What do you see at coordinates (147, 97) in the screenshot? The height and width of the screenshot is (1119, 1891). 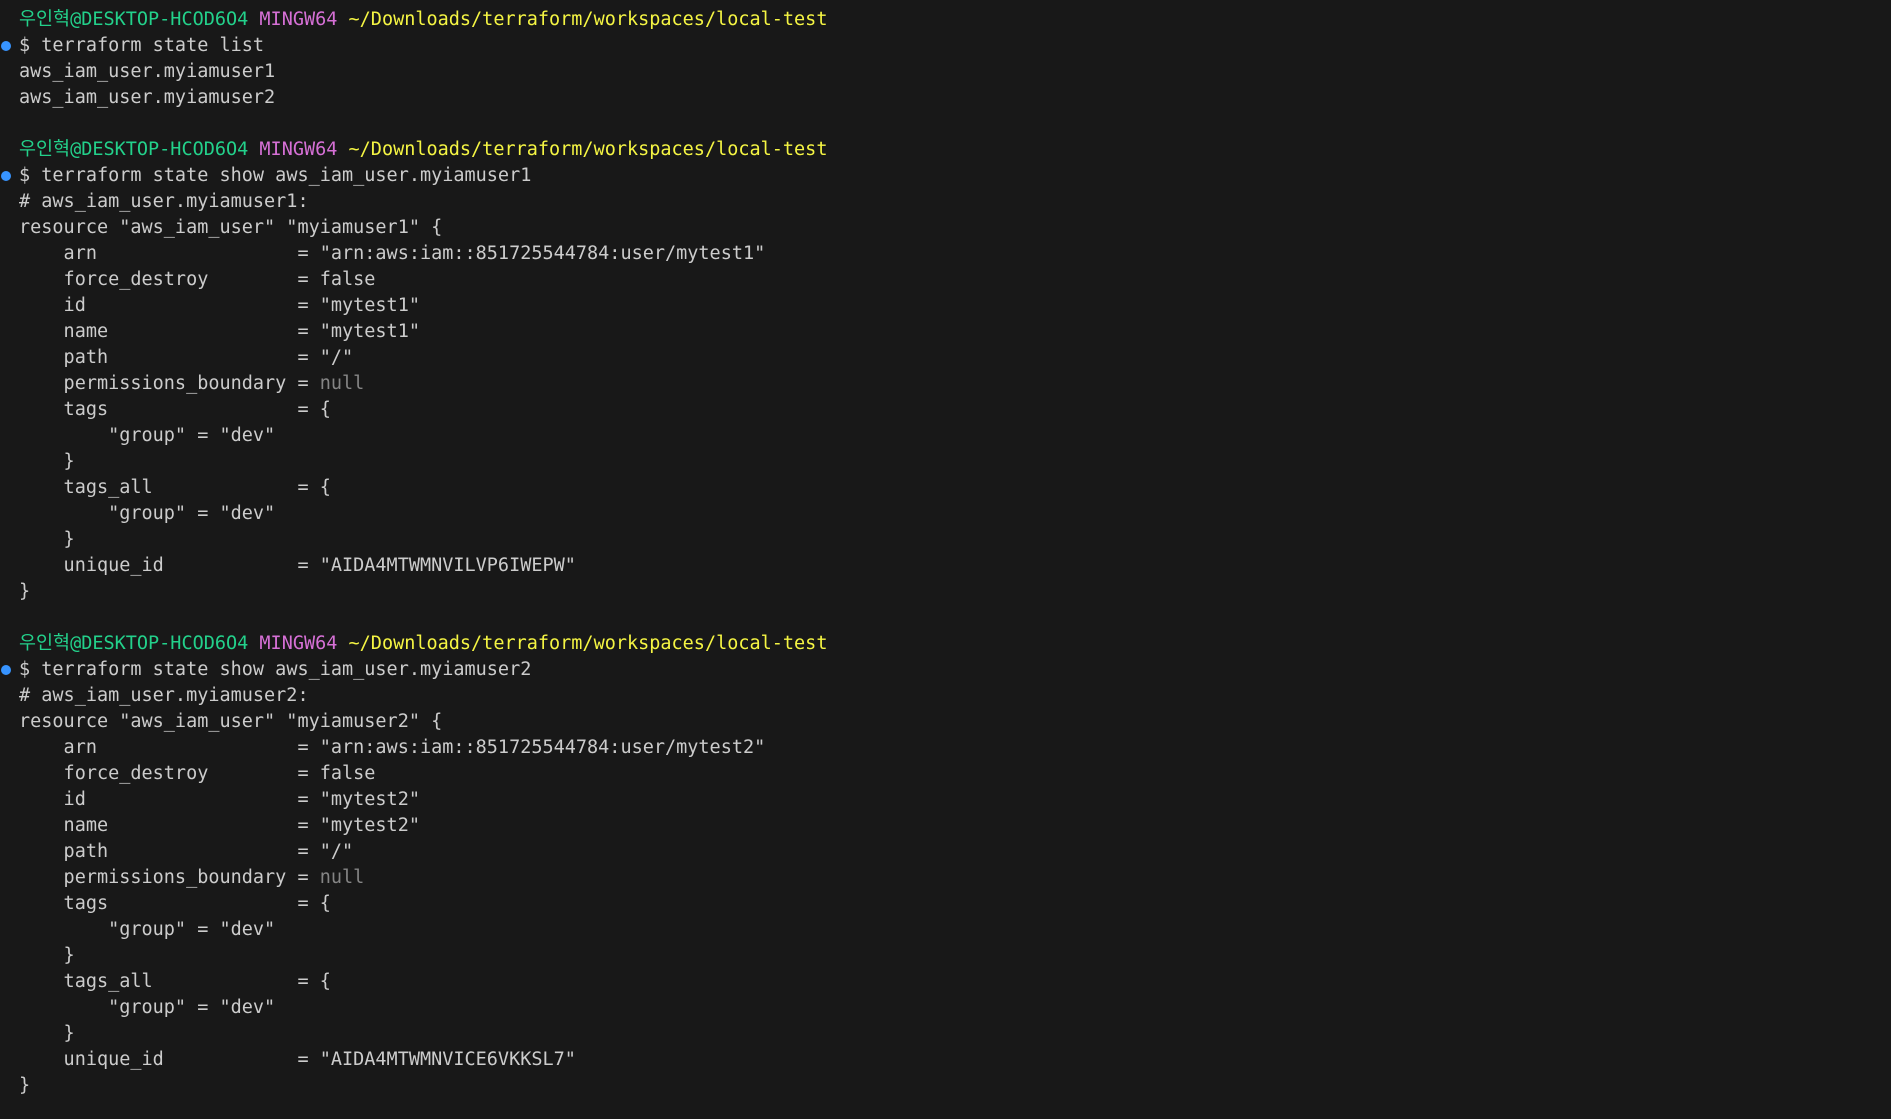 I see `output-line: aws_iam_user.myiamuser2` at bounding box center [147, 97].